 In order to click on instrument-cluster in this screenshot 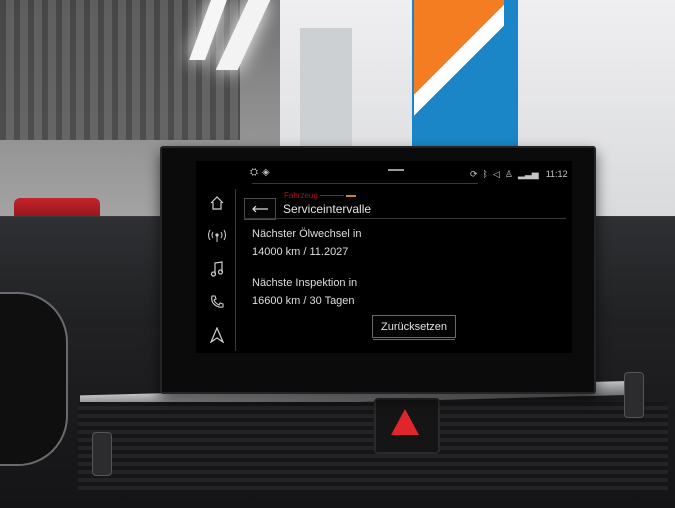, I will do `click(34, 379)`.